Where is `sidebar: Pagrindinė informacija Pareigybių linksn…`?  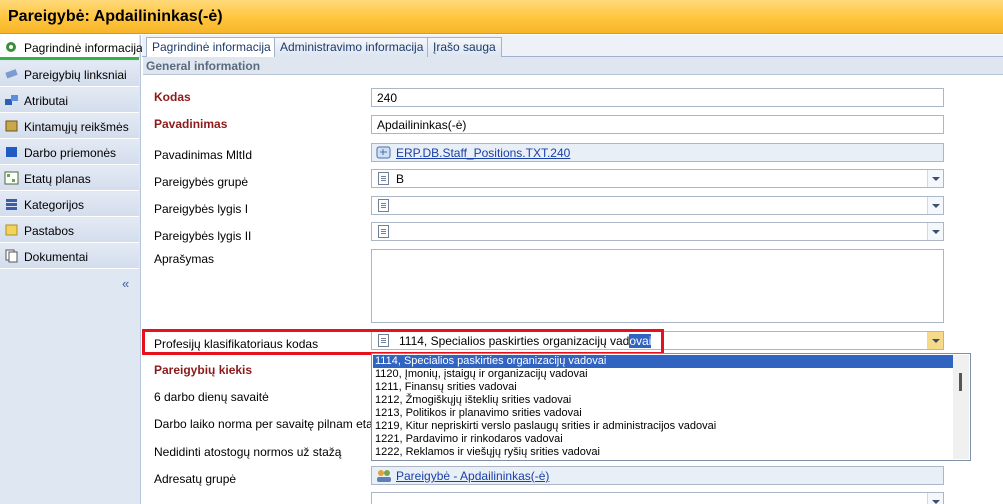
sidebar: Pagrindinė informacija Pareigybių linksn… is located at coordinates (71, 269).